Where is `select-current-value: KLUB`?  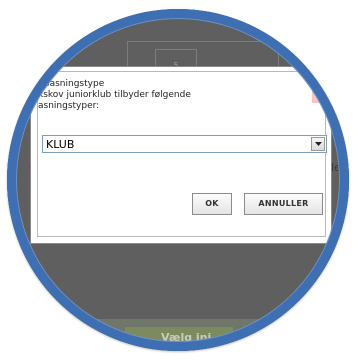 select-current-value: KLUB is located at coordinates (60, 144).